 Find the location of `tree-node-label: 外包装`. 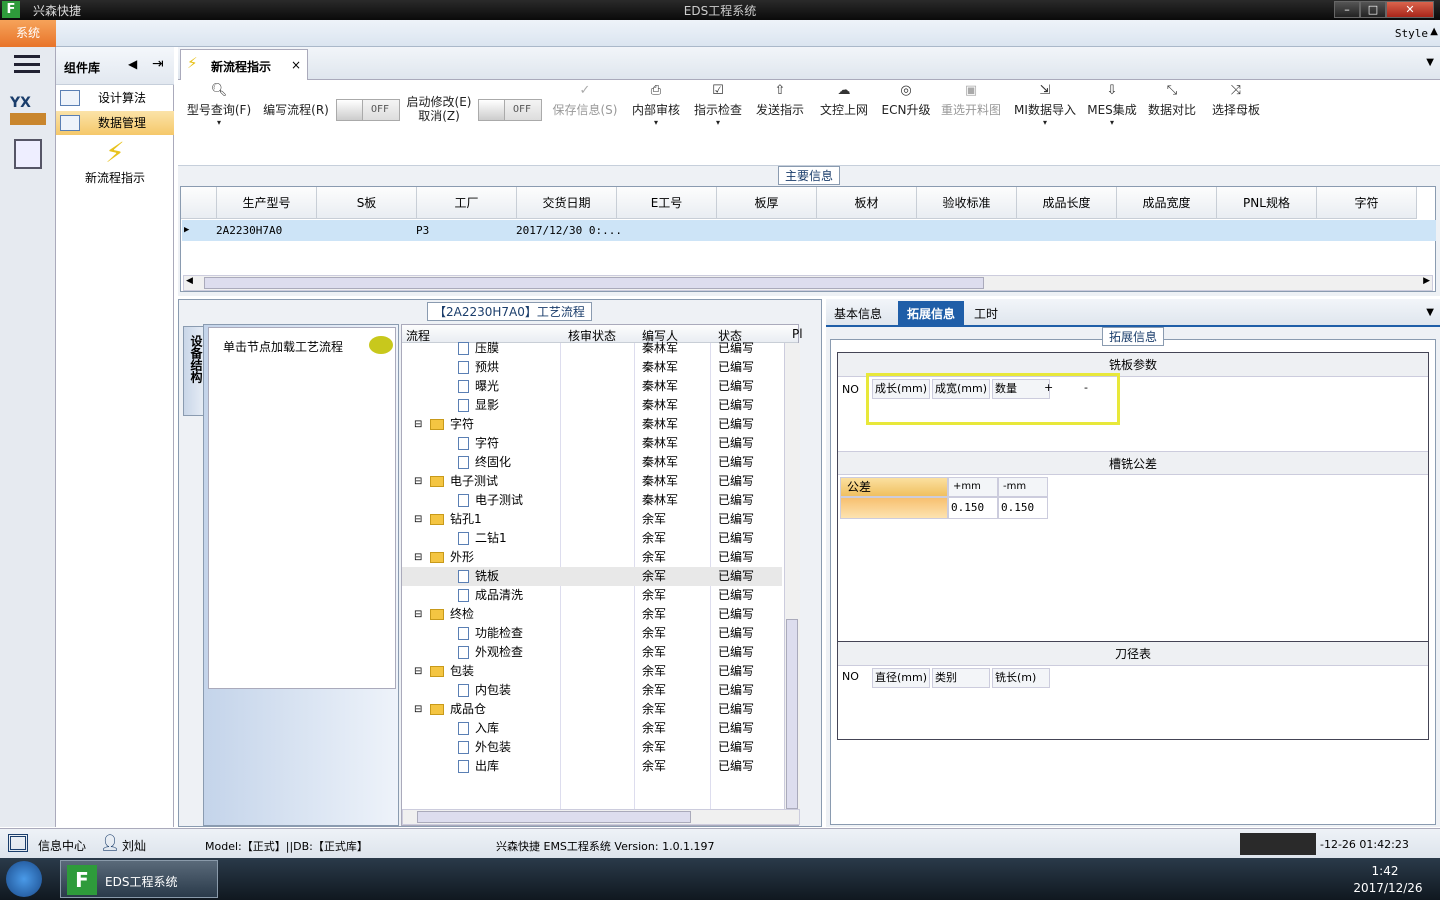

tree-node-label: 外包装 is located at coordinates (484, 747).